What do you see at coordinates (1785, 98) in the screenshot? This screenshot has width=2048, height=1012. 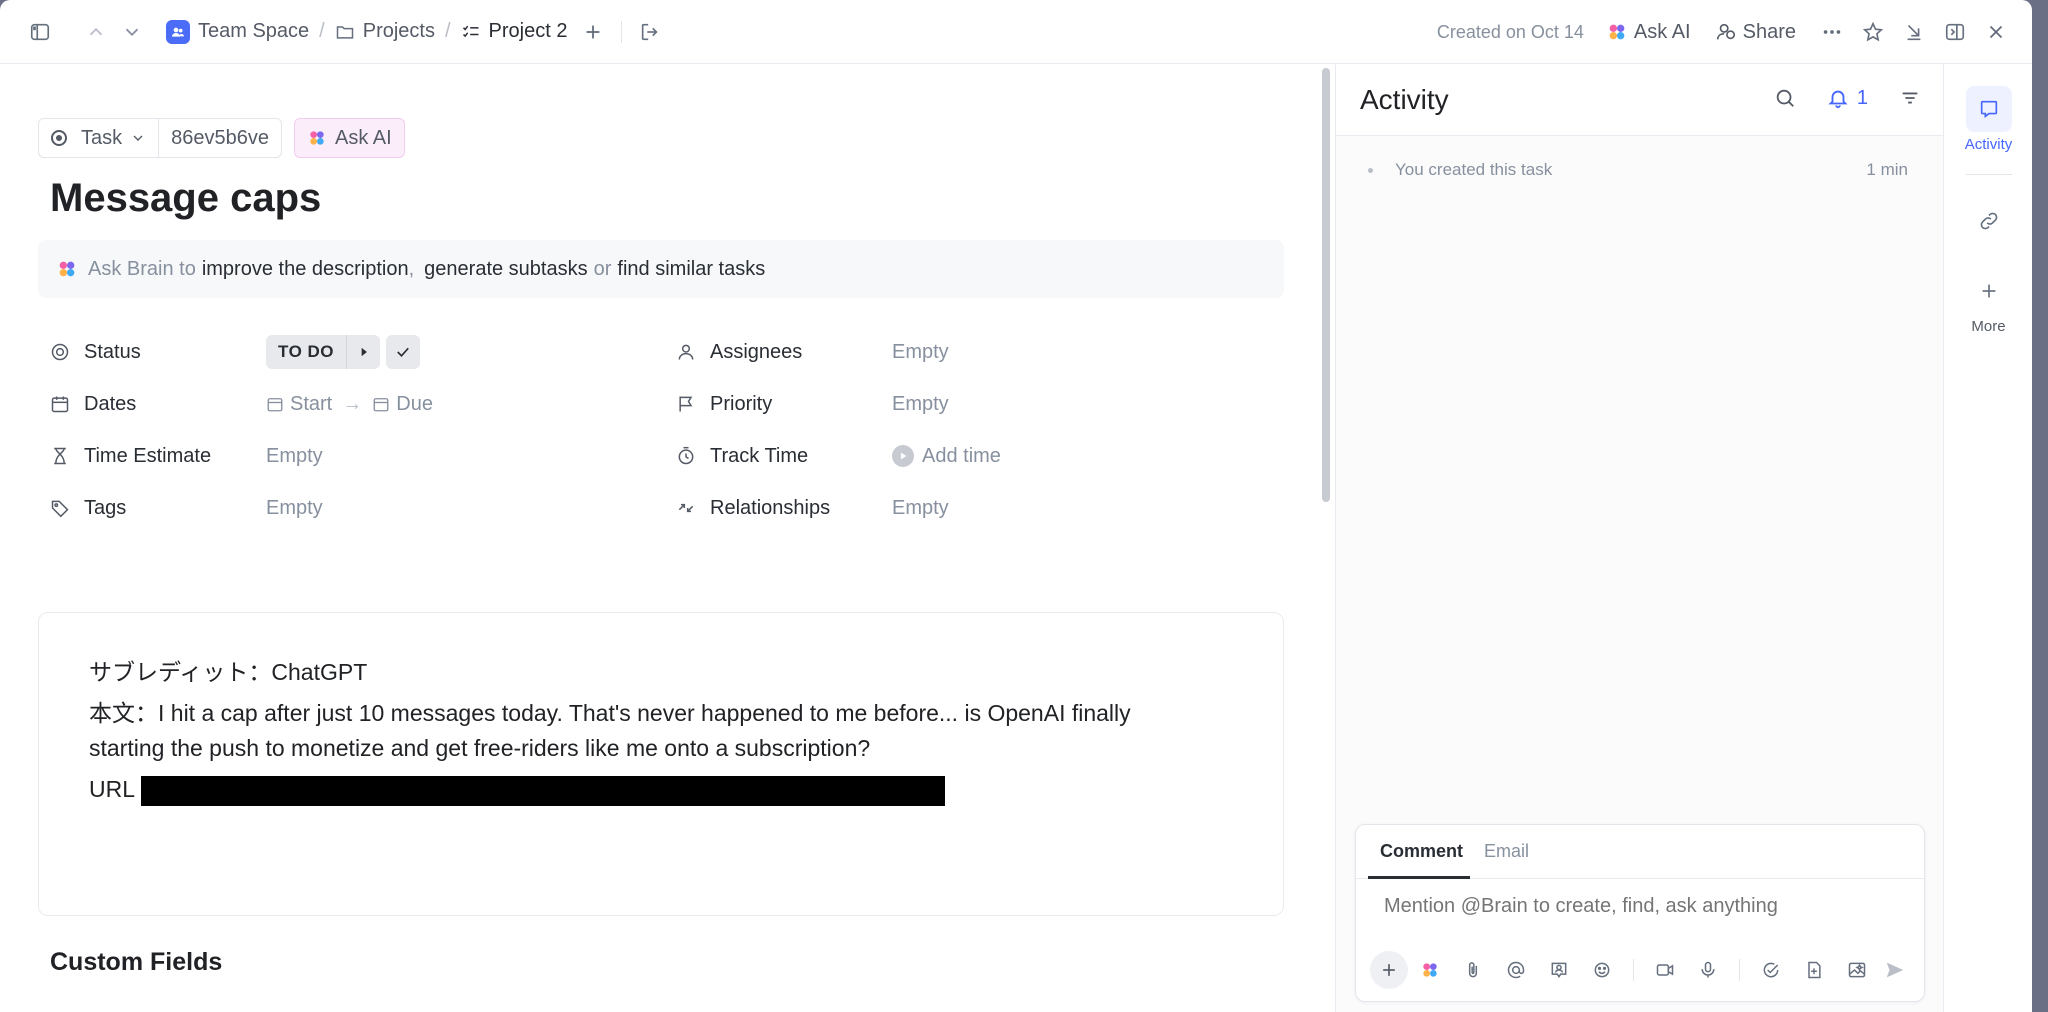 I see `search-icon` at bounding box center [1785, 98].